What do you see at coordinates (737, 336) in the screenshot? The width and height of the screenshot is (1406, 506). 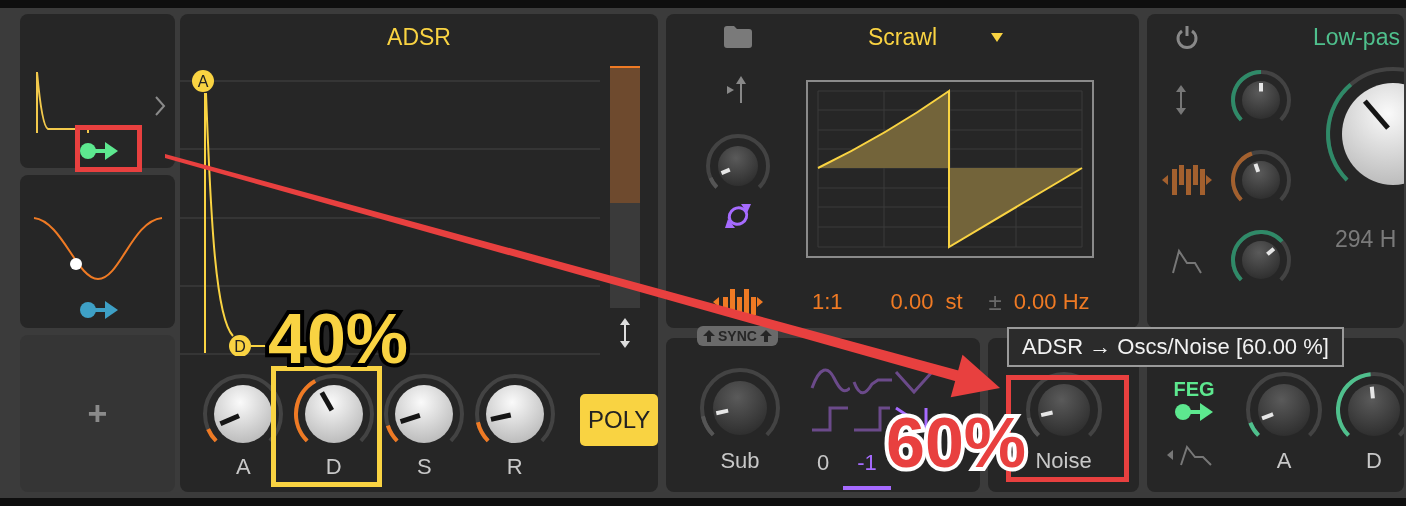 I see `sync-label: SYNC` at bounding box center [737, 336].